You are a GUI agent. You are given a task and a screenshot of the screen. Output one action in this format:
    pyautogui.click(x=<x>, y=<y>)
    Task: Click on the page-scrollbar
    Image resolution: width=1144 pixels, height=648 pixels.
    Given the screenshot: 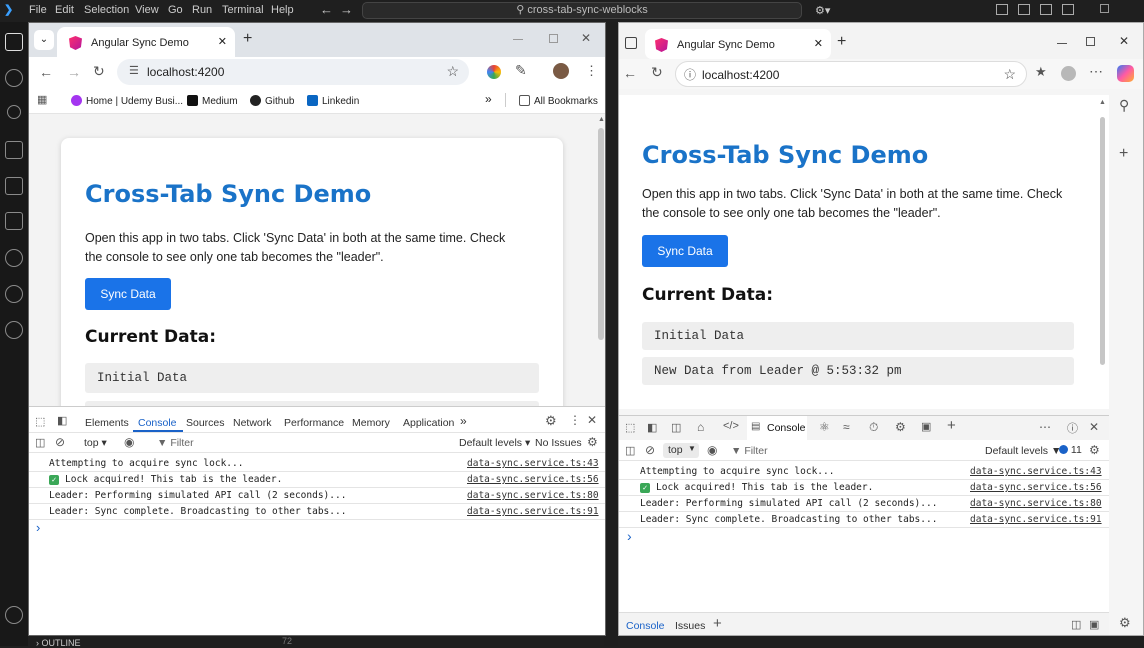 What is the action you would take?
    pyautogui.click(x=601, y=234)
    